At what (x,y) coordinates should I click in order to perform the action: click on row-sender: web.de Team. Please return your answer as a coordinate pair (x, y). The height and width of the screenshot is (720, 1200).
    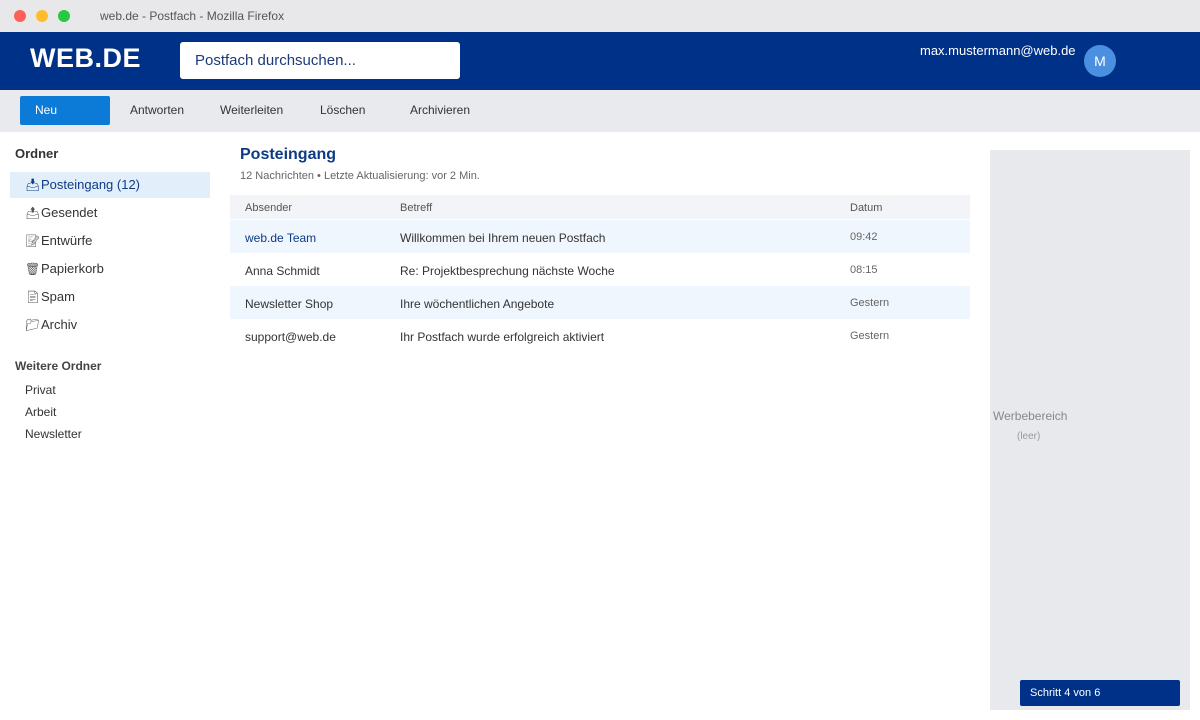
    Looking at the image, I should click on (281, 238).